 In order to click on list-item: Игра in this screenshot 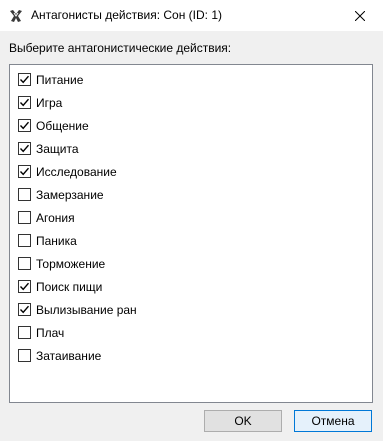, I will do `click(40, 102)`.